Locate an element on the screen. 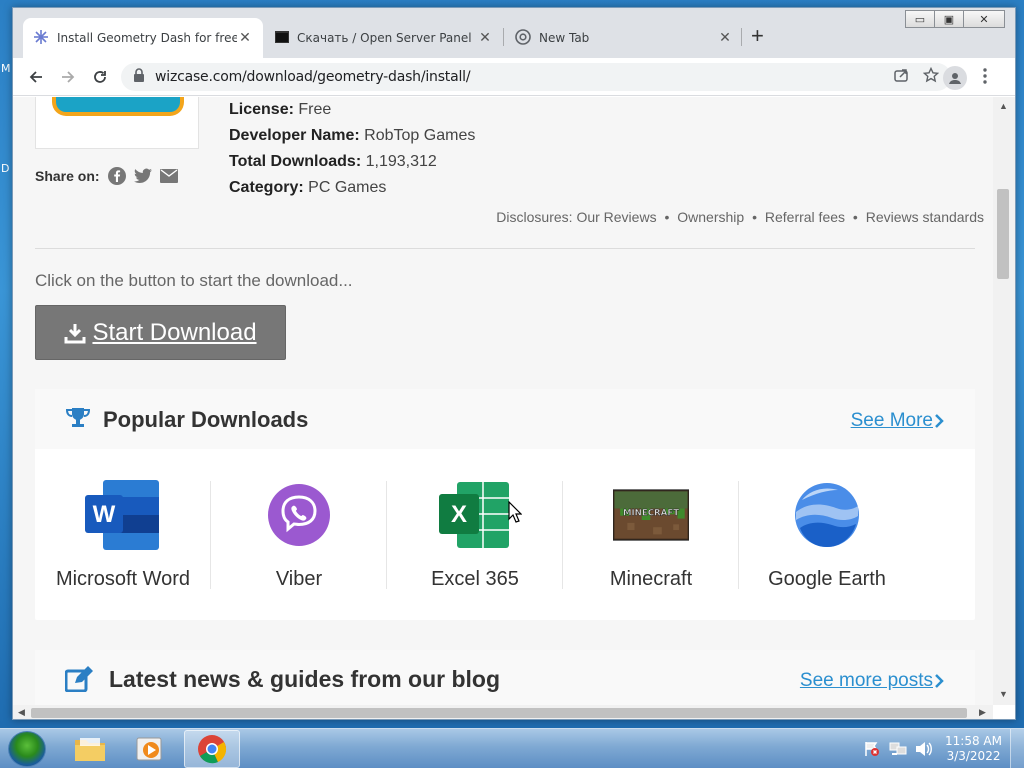 This screenshot has width=1024, height=768. chrome-icon is located at coordinates (212, 749).